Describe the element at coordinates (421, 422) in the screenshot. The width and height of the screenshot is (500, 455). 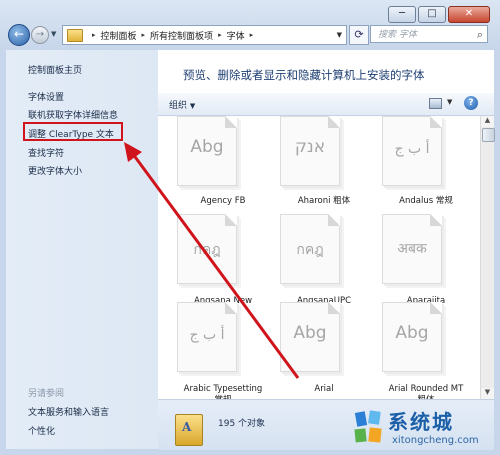
I see `watermark-text: 系统城` at that location.